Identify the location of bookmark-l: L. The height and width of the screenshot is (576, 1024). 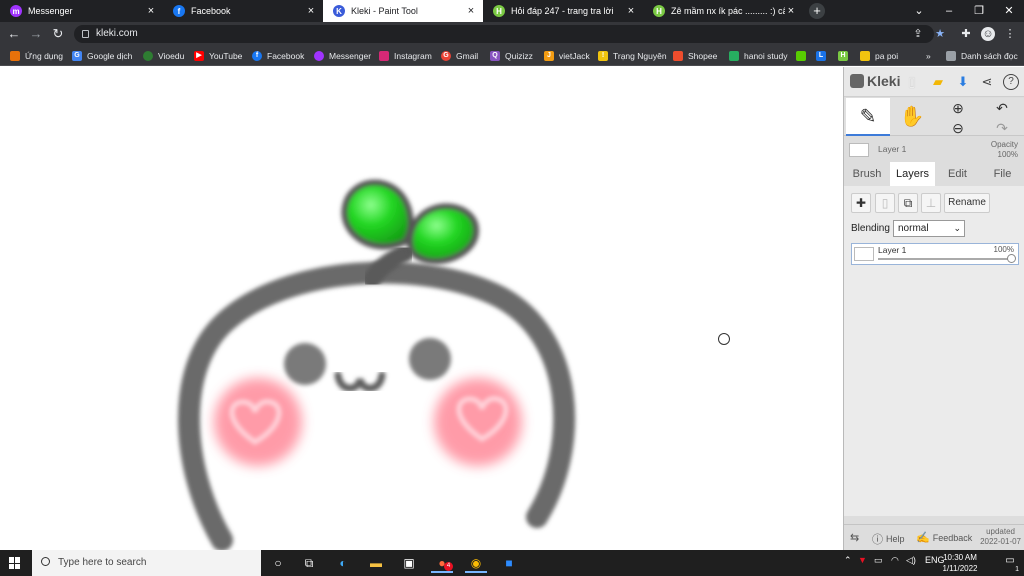
(823, 56).